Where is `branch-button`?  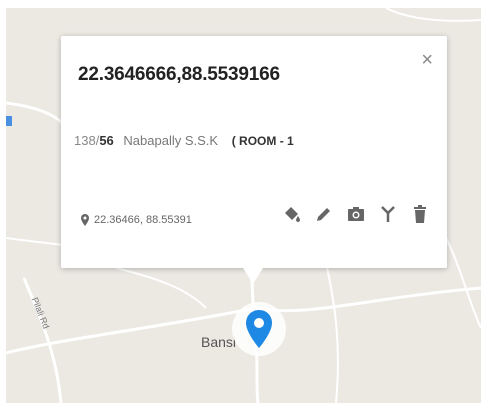 branch-button is located at coordinates (388, 214).